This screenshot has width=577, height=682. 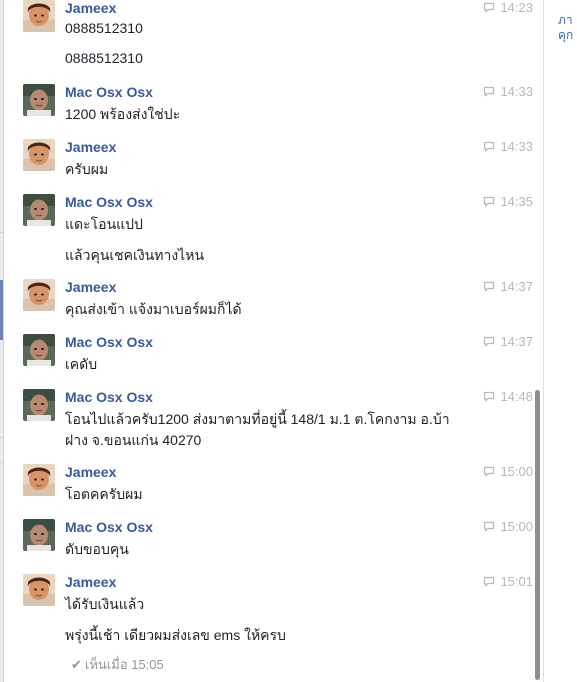 What do you see at coordinates (279, 484) in the screenshot?
I see `message-group: Jameex 15:00 โอตคครับผม` at bounding box center [279, 484].